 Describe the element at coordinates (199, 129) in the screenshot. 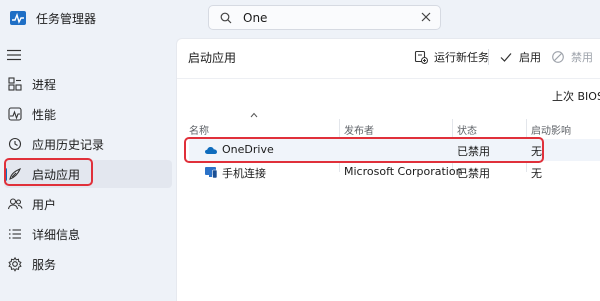

I see `column-header-name: 名称` at that location.